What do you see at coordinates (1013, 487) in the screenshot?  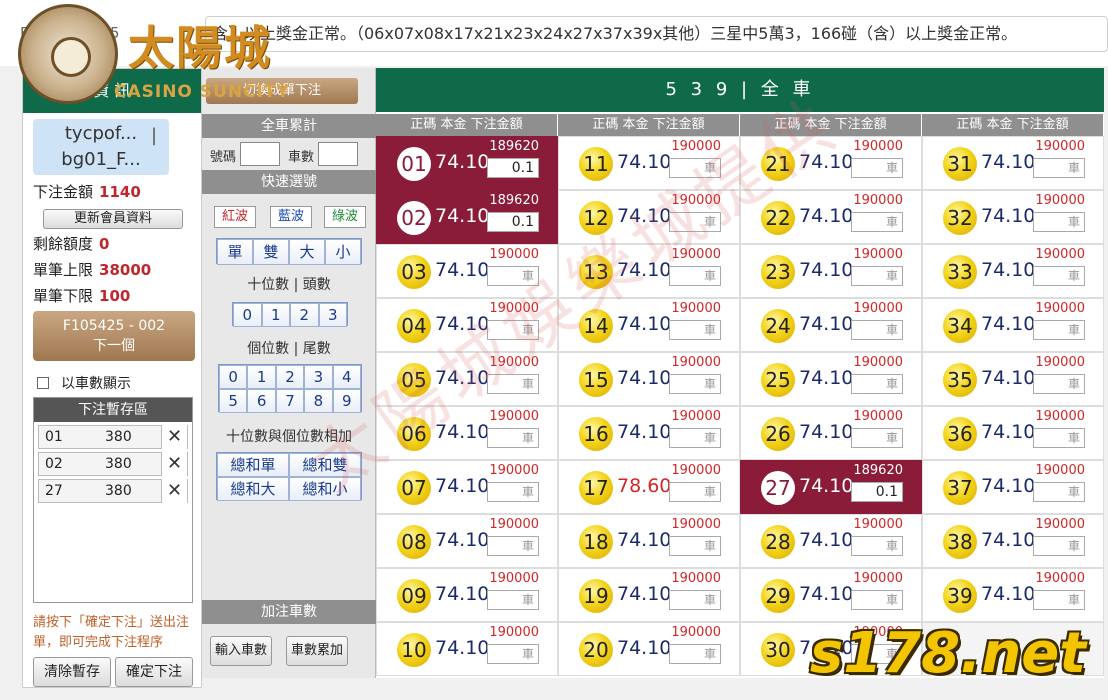 I see `number-cell: 37 74.10 190000 車` at bounding box center [1013, 487].